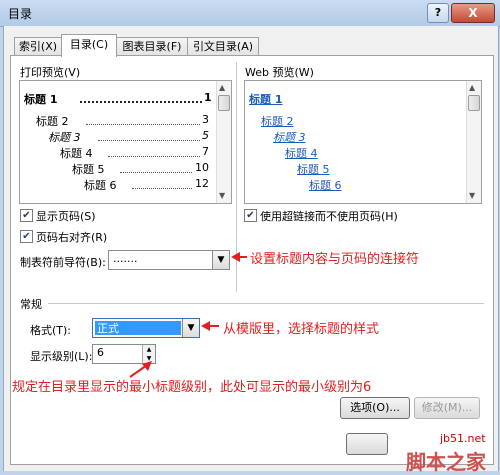 This screenshot has width=500, height=475. What do you see at coordinates (205, 135) in the screenshot?
I see `preview-page-3: 5` at bounding box center [205, 135].